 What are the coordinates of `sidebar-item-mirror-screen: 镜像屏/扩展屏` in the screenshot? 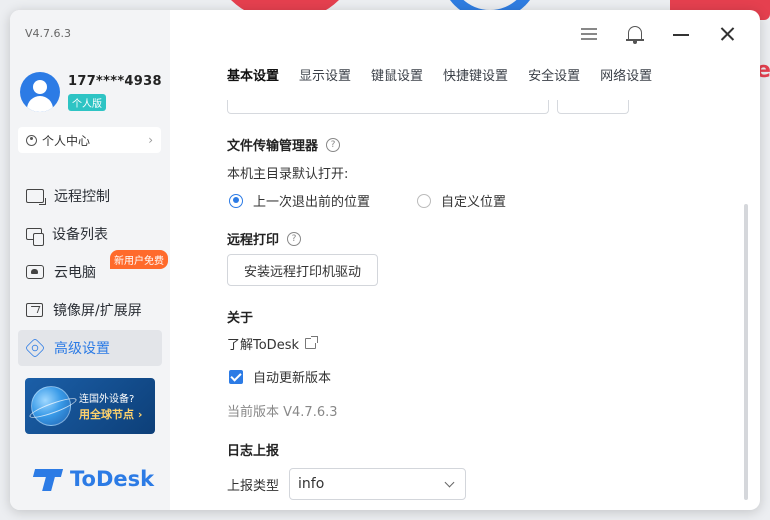 It's located at (90, 310).